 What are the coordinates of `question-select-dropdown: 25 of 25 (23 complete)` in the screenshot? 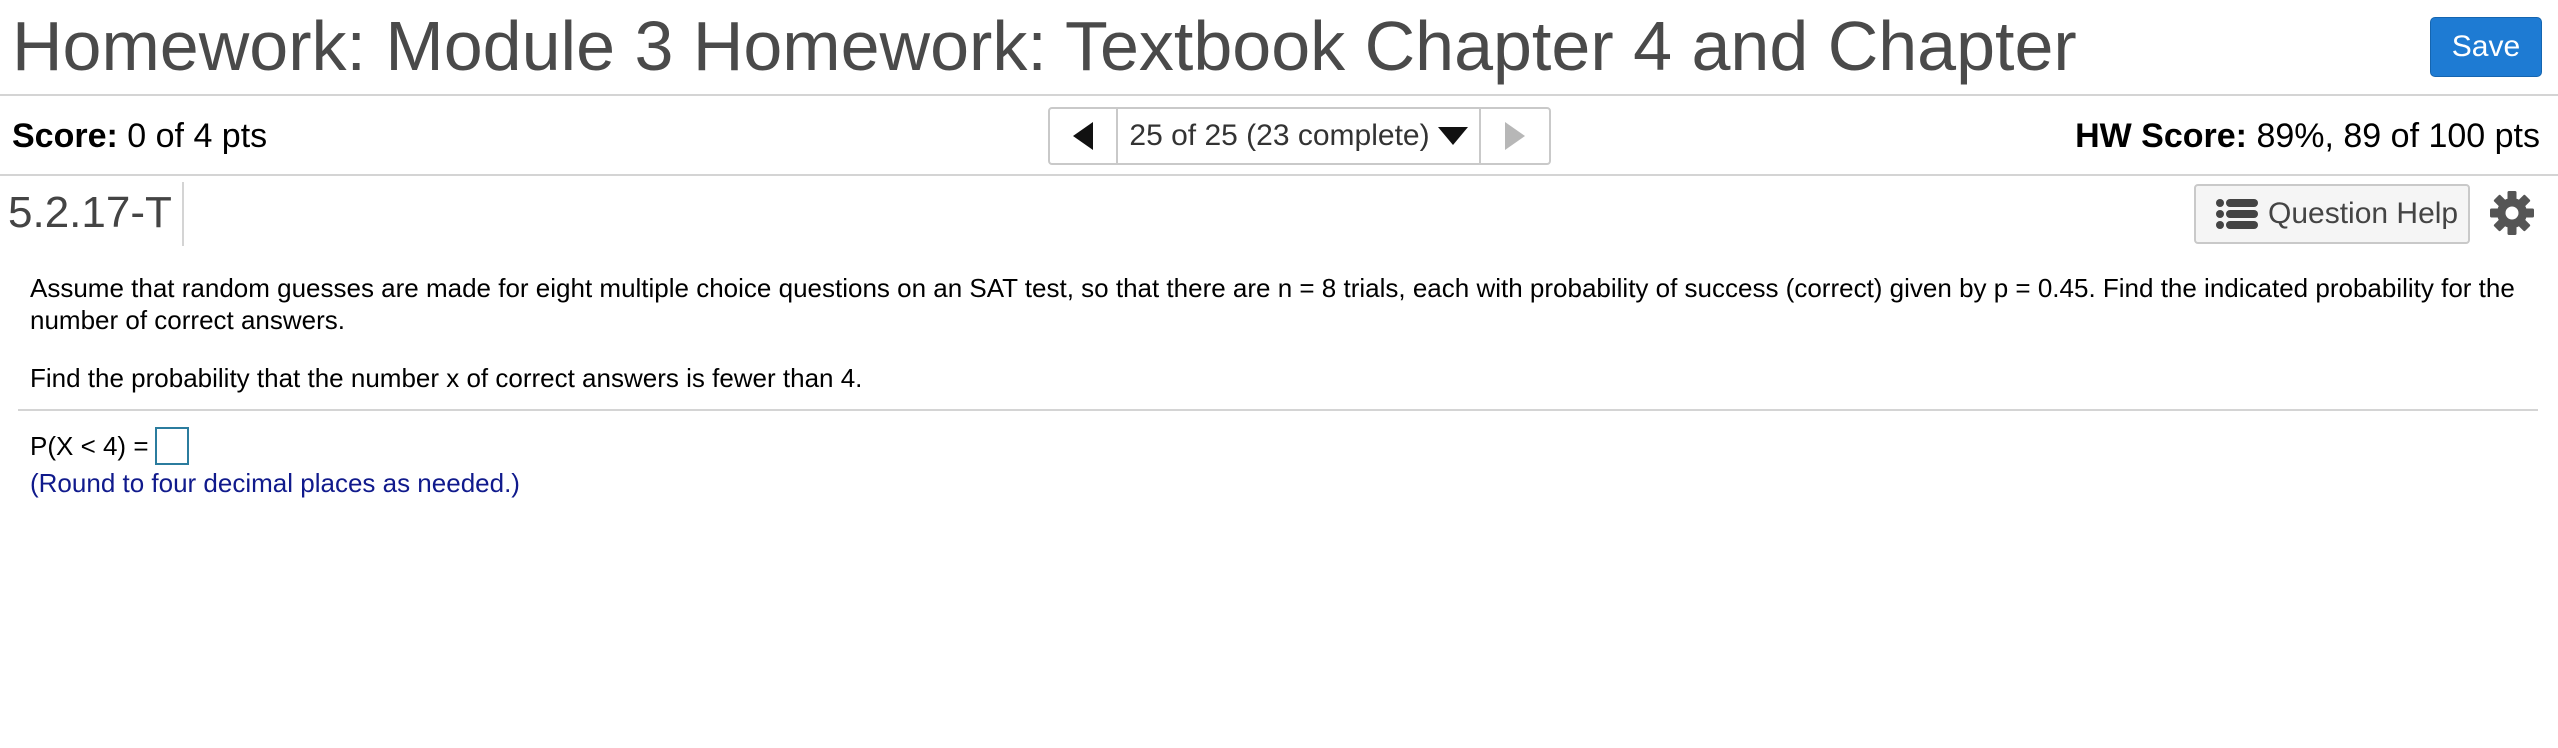 It's located at (1299, 136).